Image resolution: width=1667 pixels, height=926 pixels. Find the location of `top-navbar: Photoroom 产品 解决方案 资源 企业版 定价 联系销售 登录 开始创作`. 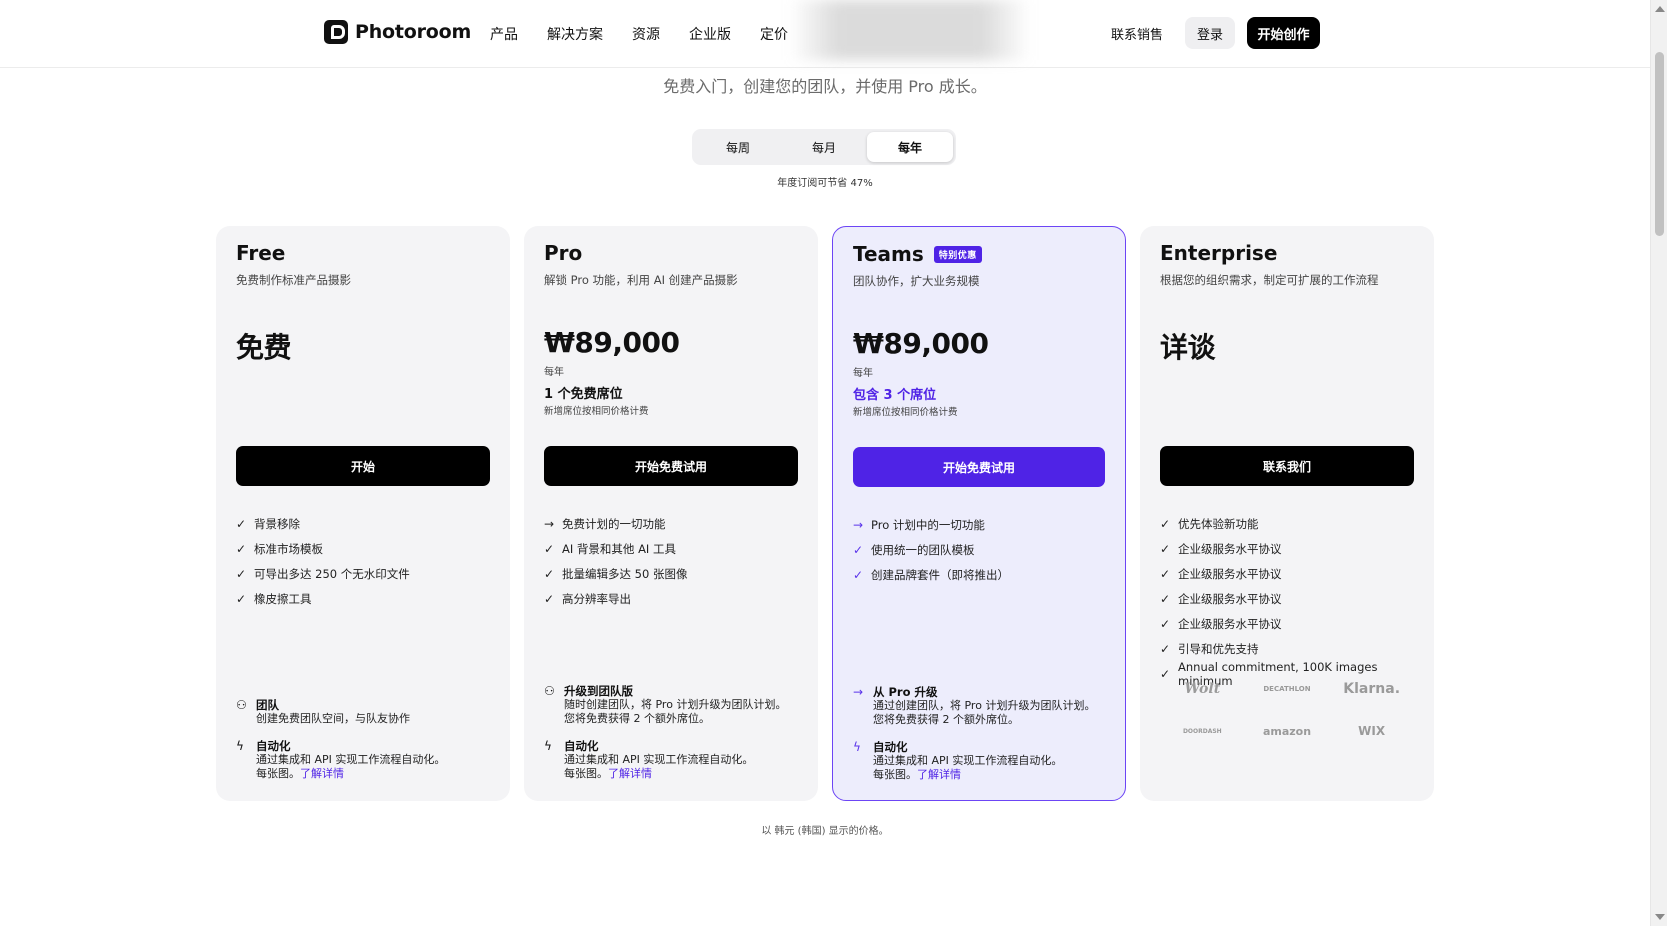

top-navbar: Photoroom 产品 解决方案 资源 企业版 定价 联系销售 登录 开始创作 is located at coordinates (825, 34).